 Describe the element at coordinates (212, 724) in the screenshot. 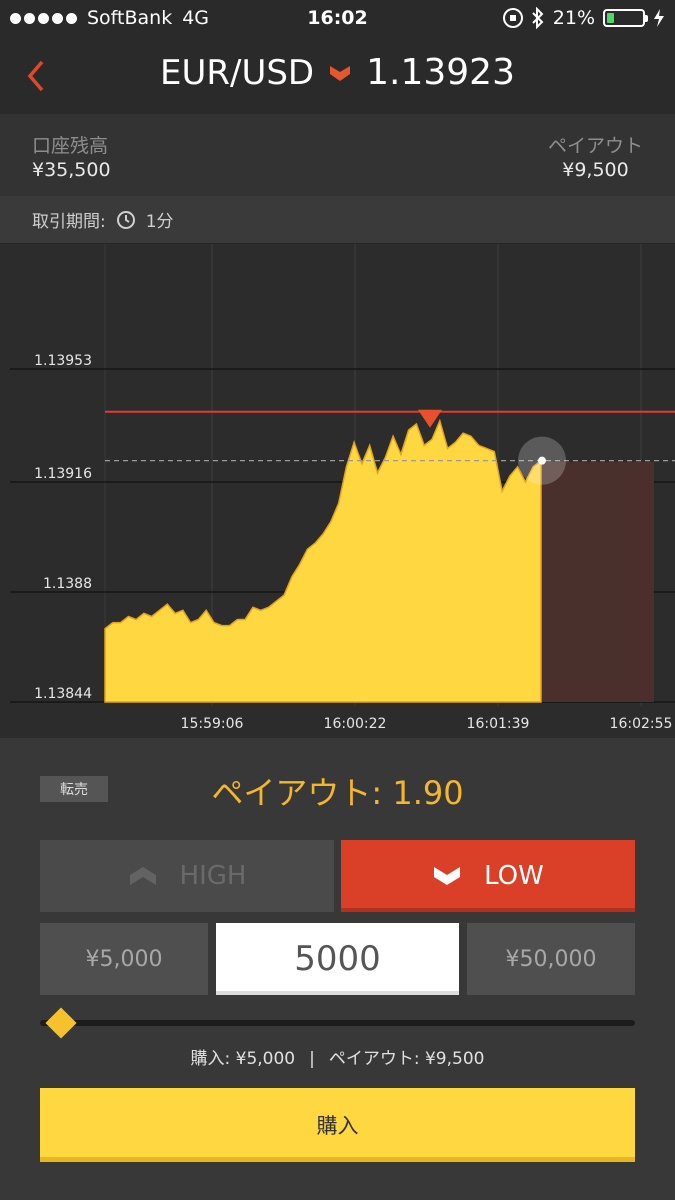

I see `x-tick-label: 15:59:06` at that location.